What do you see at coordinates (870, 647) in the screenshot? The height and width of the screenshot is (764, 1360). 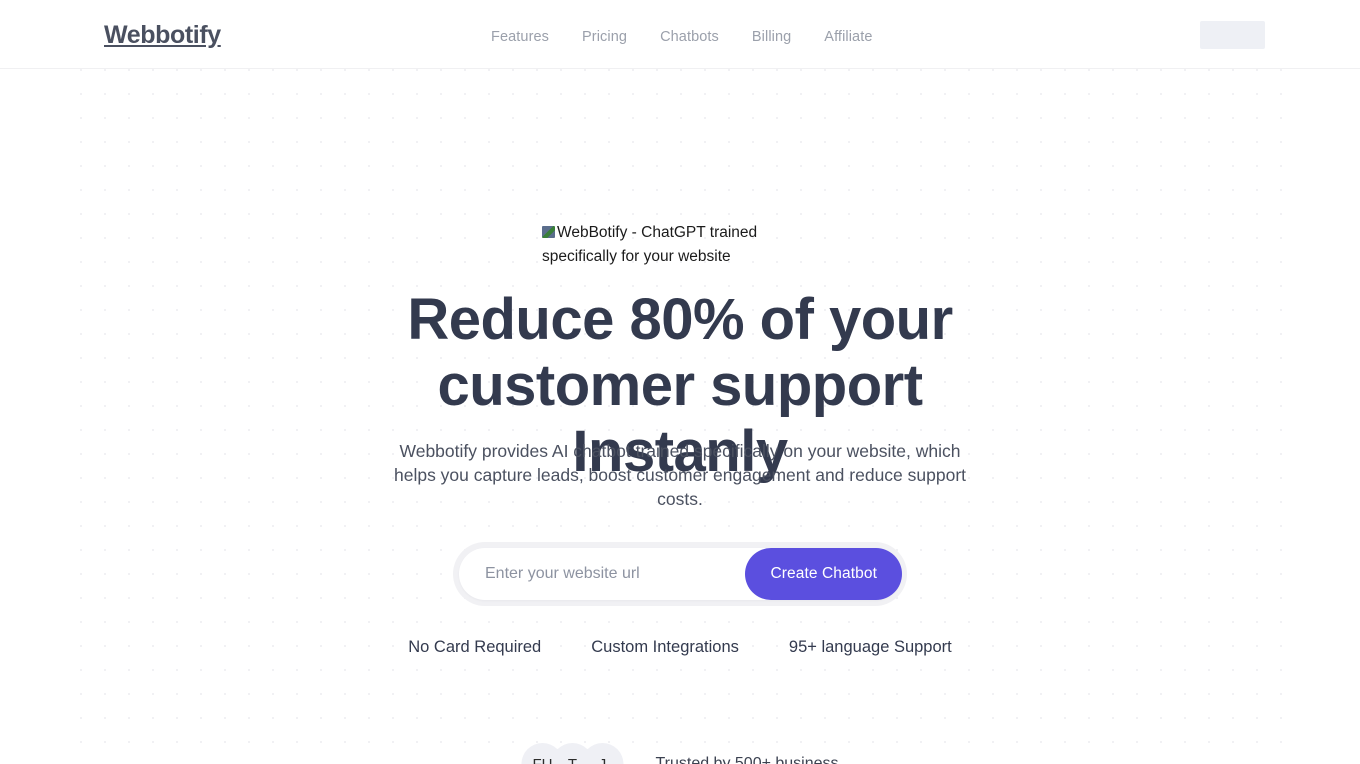 I see `feature-language-support: 95+ language Support` at bounding box center [870, 647].